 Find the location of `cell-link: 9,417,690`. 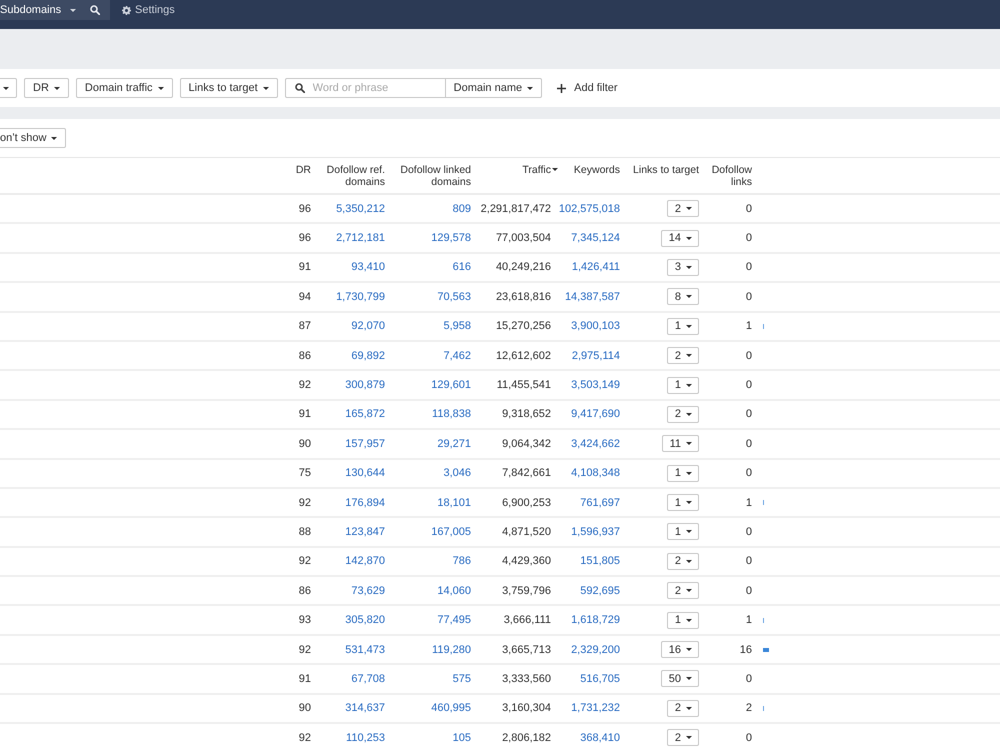

cell-link: 9,417,690 is located at coordinates (595, 414).